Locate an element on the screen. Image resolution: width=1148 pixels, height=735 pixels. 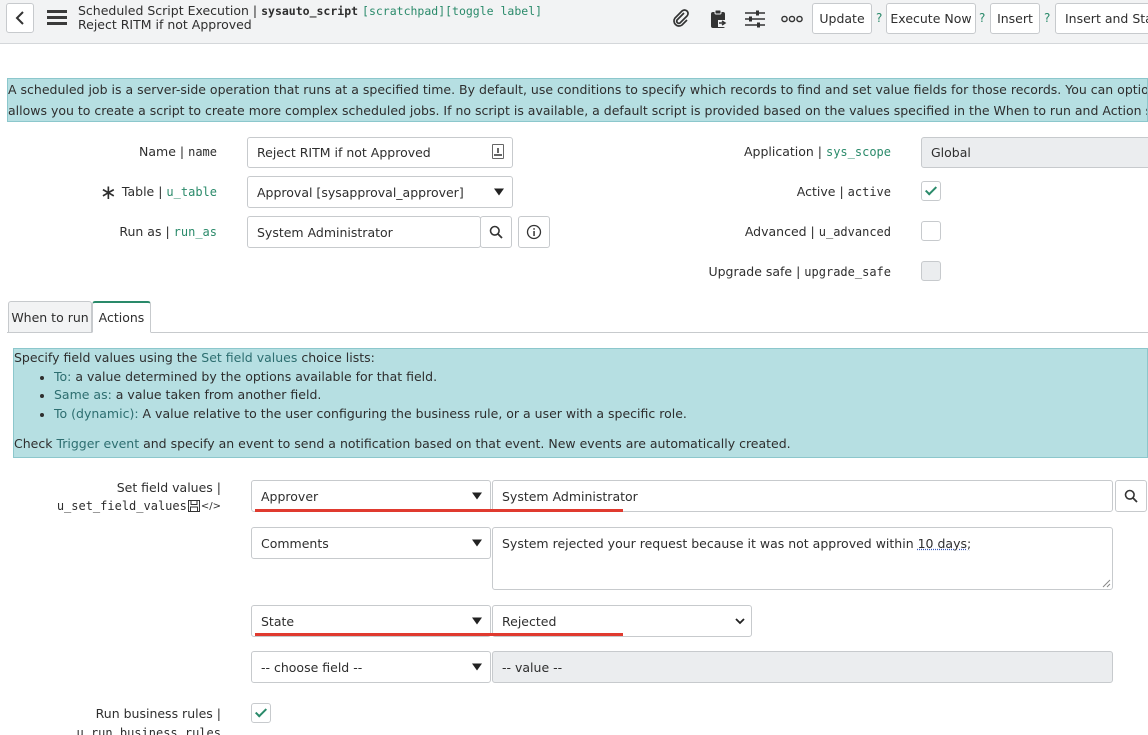
table-label: Table | u_table is located at coordinates (169, 191).